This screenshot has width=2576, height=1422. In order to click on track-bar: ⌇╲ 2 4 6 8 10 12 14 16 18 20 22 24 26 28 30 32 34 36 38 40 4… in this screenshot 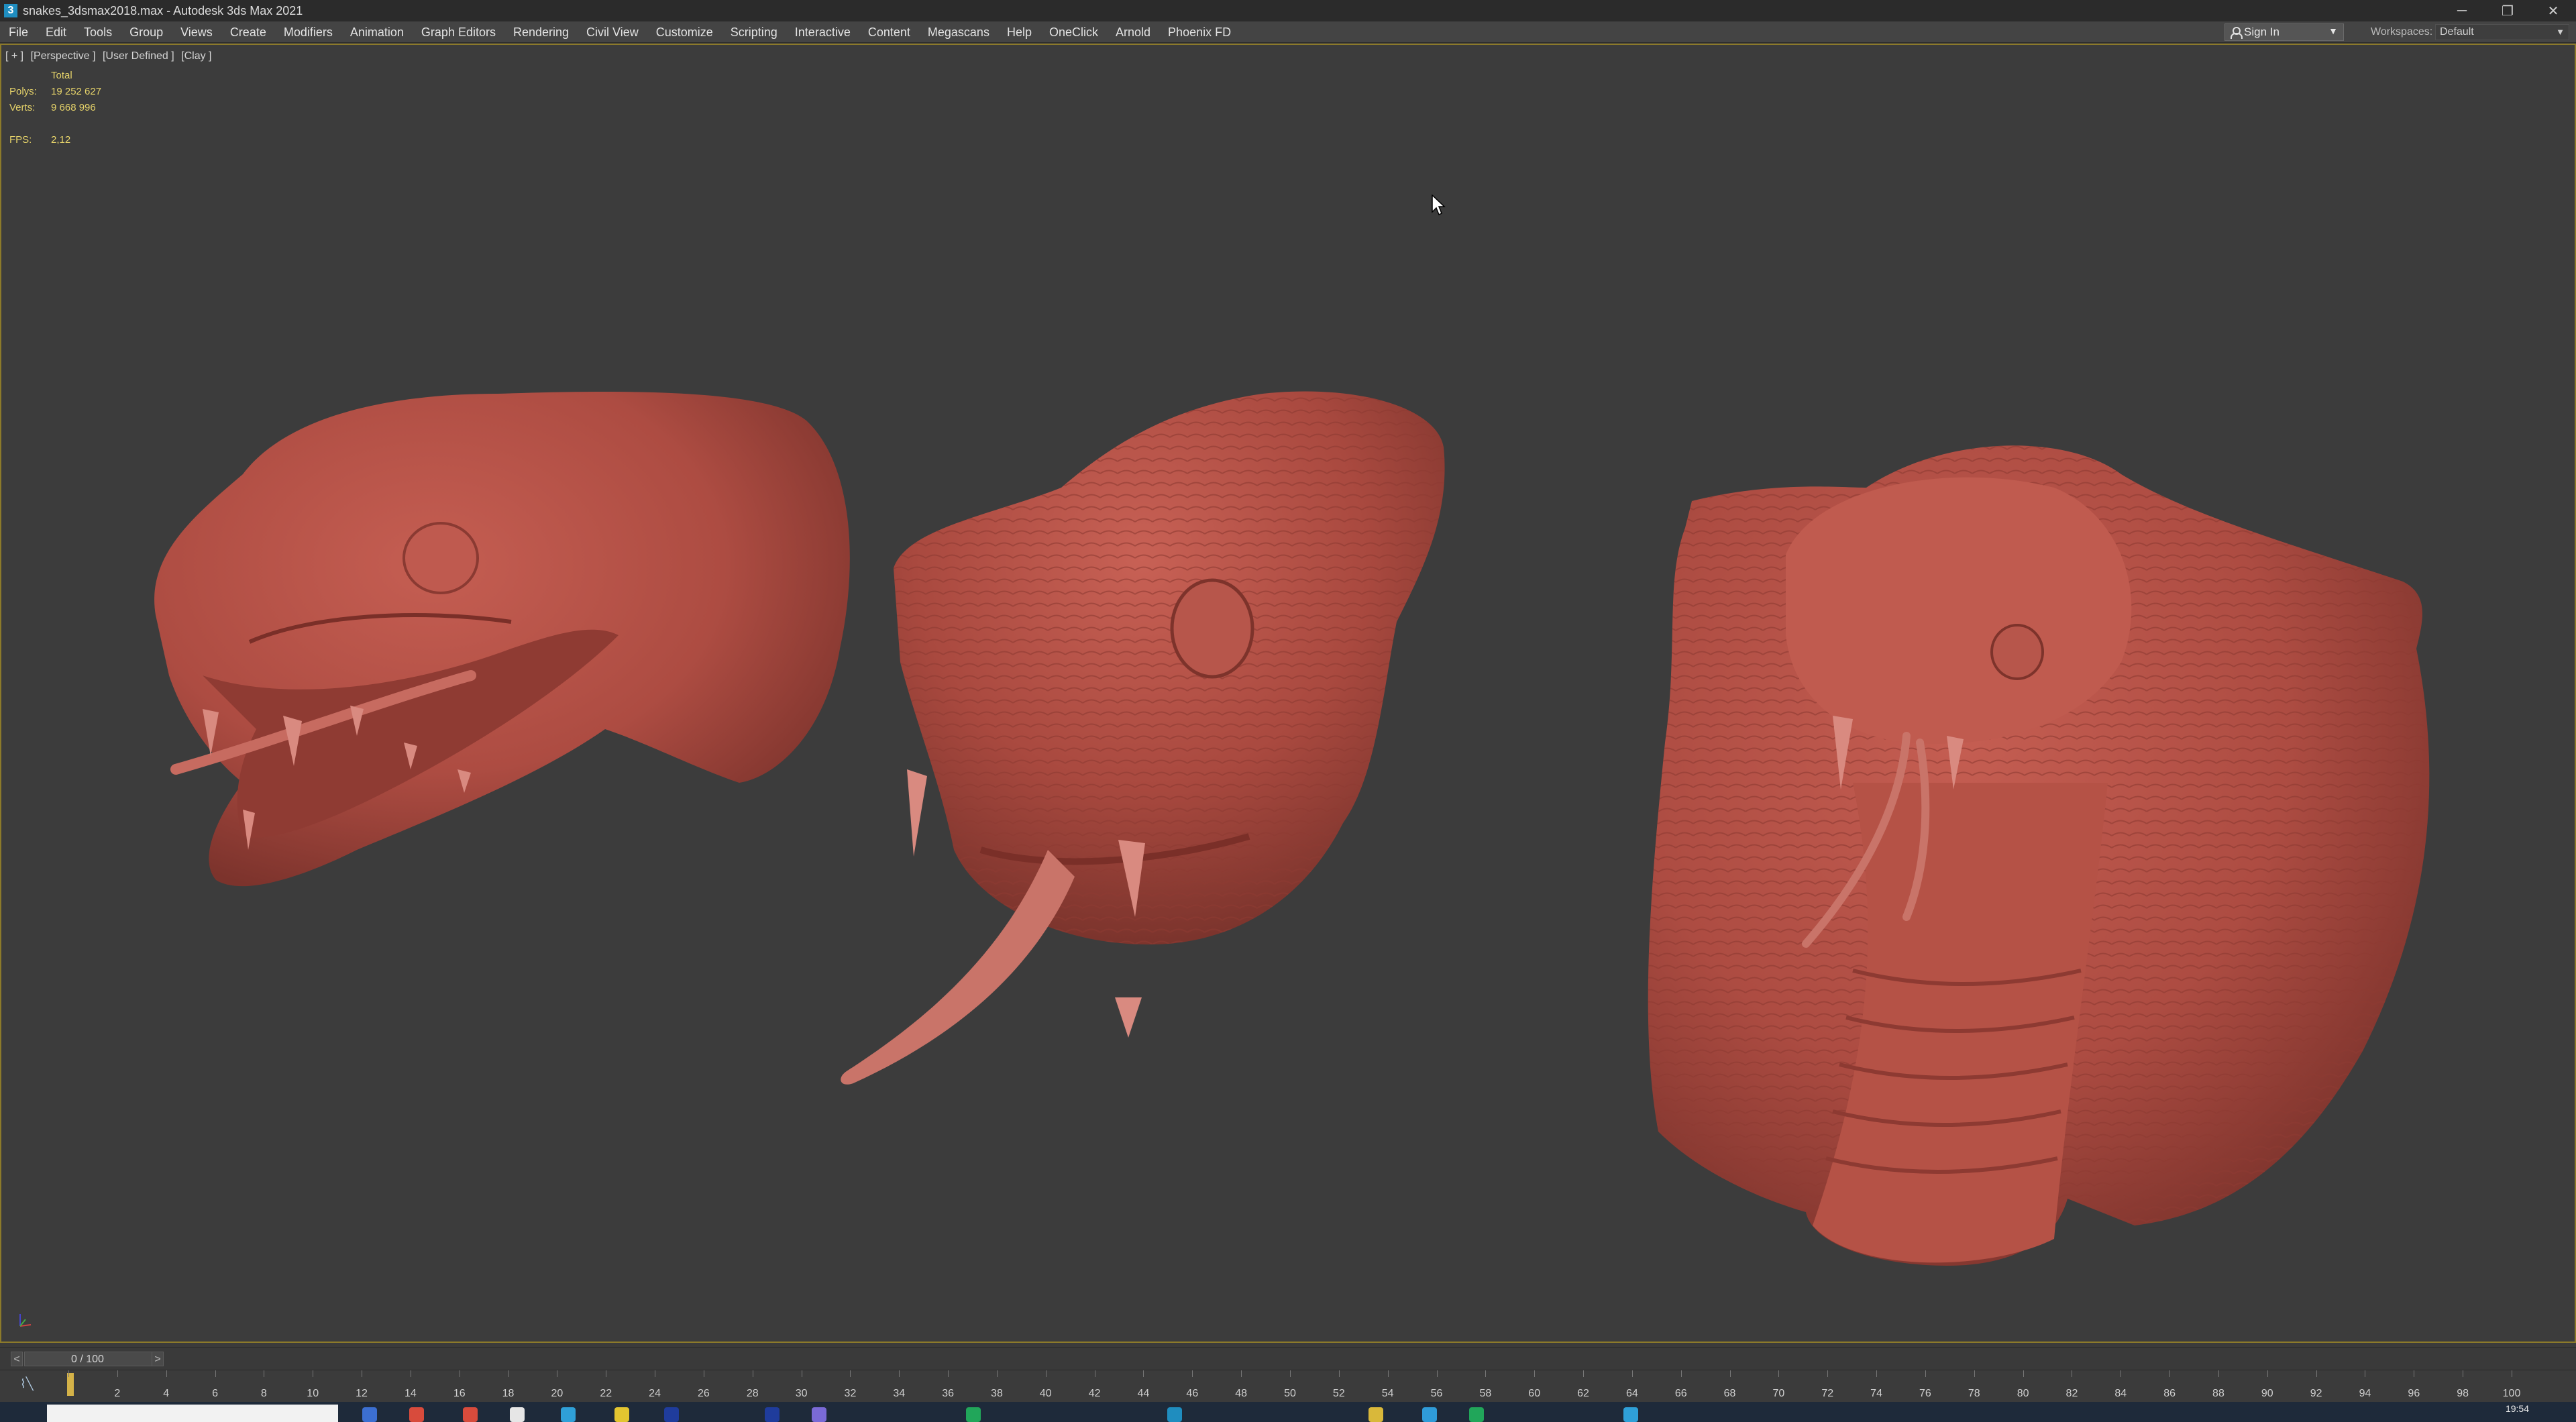, I will do `click(1288, 1386)`.